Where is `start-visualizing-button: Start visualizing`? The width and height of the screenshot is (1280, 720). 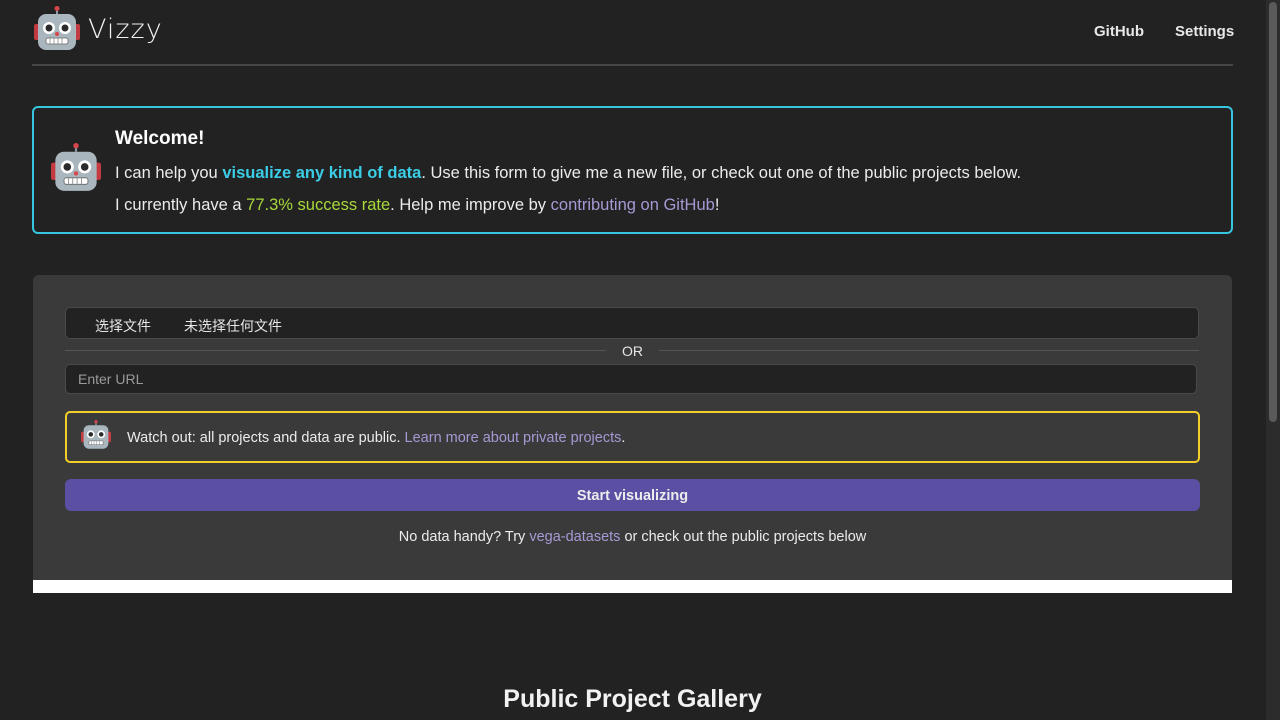
start-visualizing-button: Start visualizing is located at coordinates (632, 495).